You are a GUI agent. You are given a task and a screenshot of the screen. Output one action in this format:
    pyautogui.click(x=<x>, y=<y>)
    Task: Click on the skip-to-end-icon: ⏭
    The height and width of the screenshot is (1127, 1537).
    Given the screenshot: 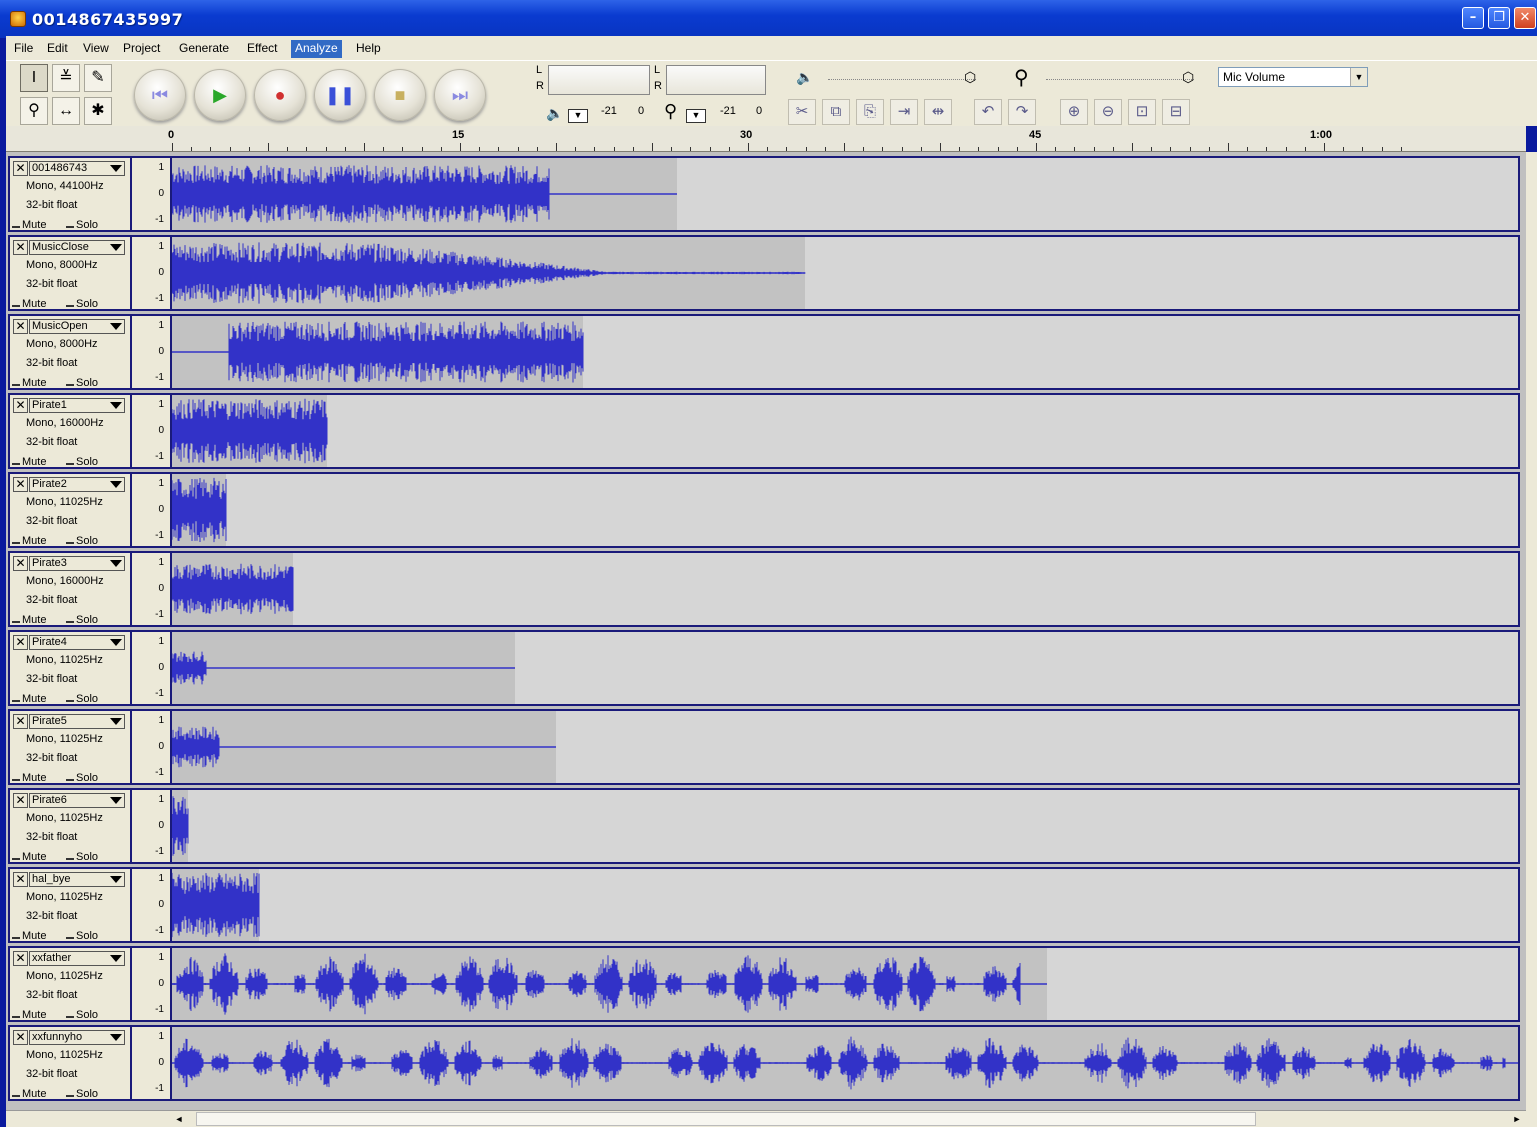 What is the action you would take?
    pyautogui.click(x=460, y=95)
    